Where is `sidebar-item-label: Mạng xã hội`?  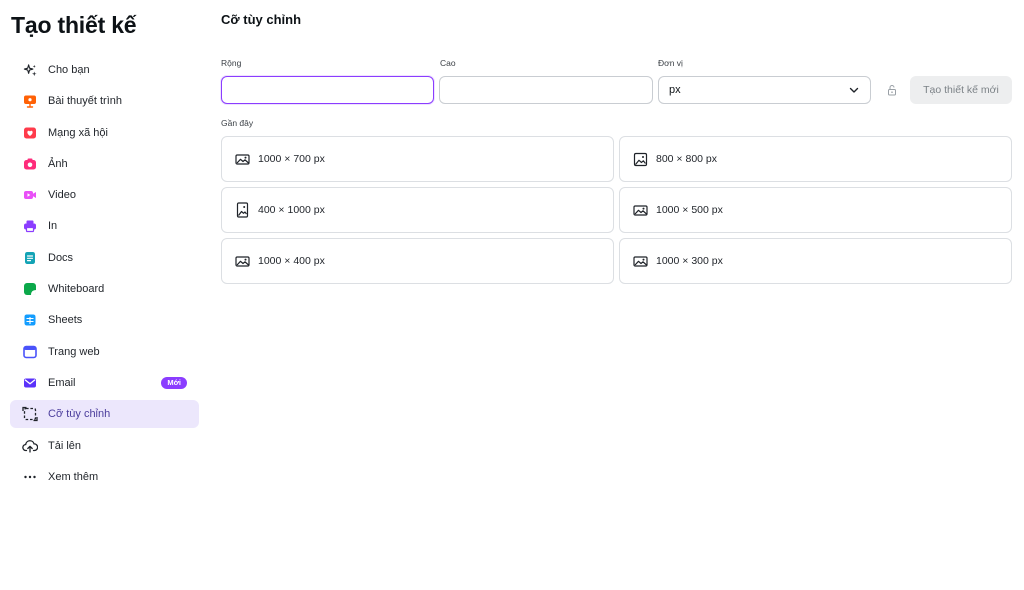 sidebar-item-label: Mạng xã hội is located at coordinates (78, 132).